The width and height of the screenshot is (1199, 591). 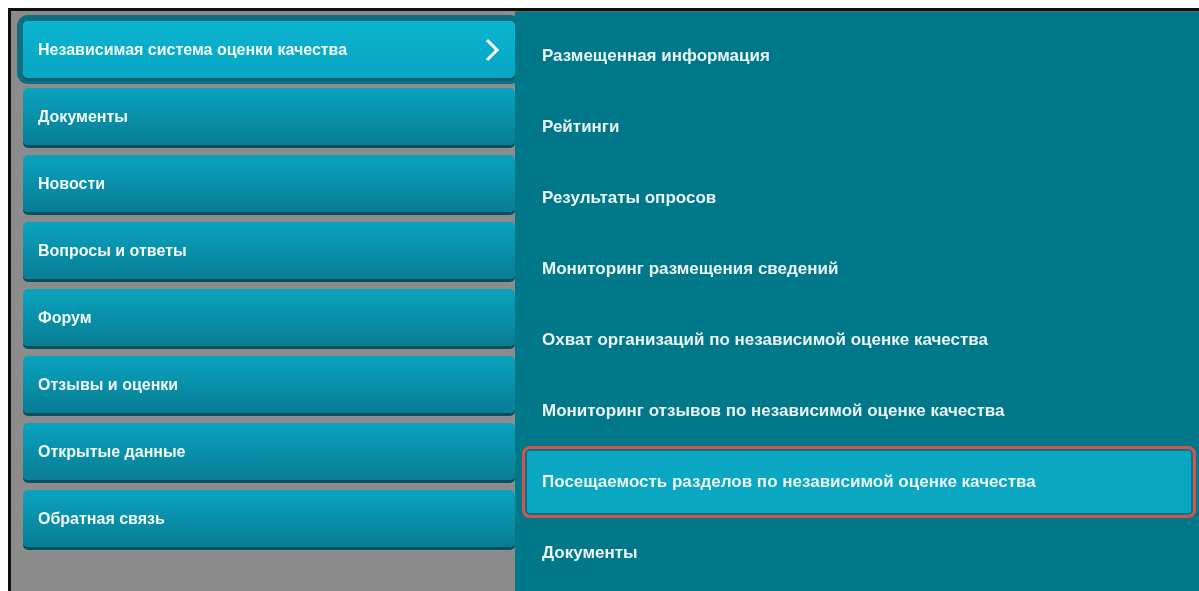 What do you see at coordinates (269, 250) in the screenshot?
I see `menu-item: Вопросы и ответы` at bounding box center [269, 250].